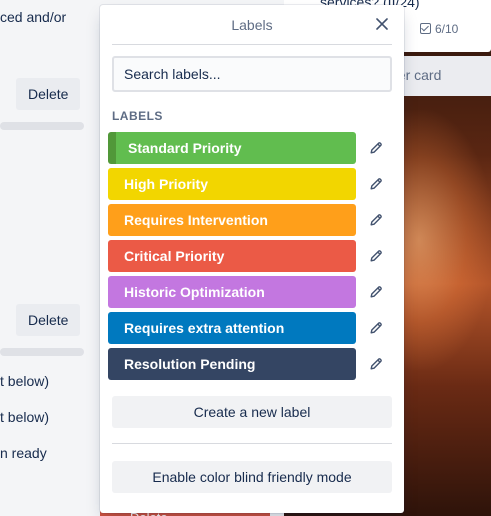 Image resolution: width=491 pixels, height=516 pixels. I want to click on label-row: Requires Intervention, so click(252, 220).